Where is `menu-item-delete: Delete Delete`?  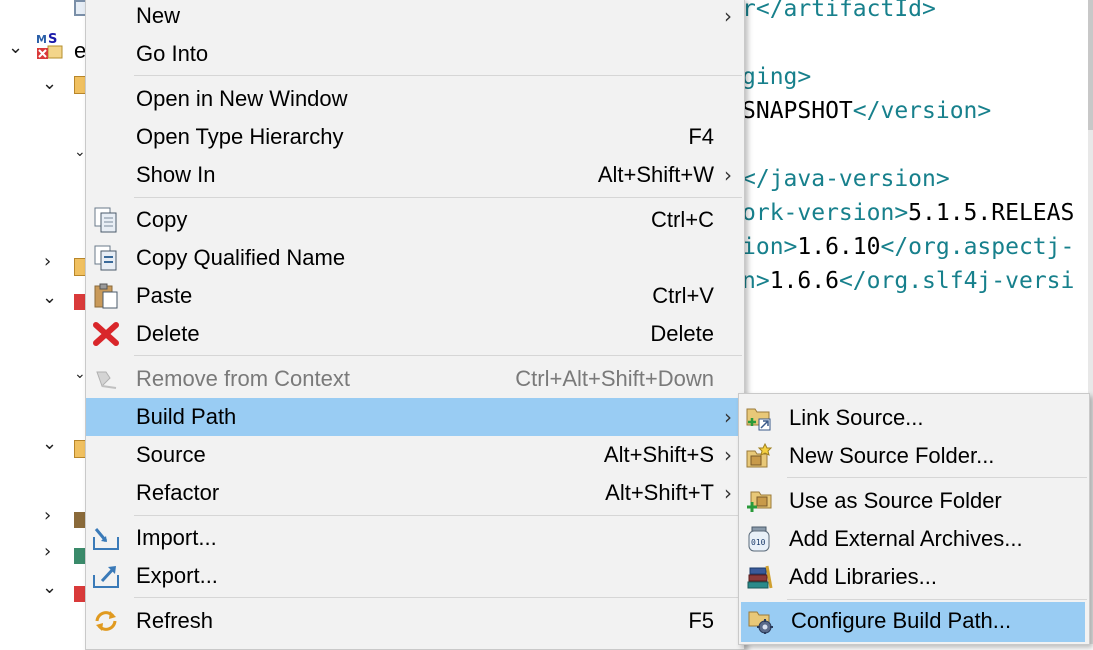
menu-item-delete: Delete Delete is located at coordinates (415, 334).